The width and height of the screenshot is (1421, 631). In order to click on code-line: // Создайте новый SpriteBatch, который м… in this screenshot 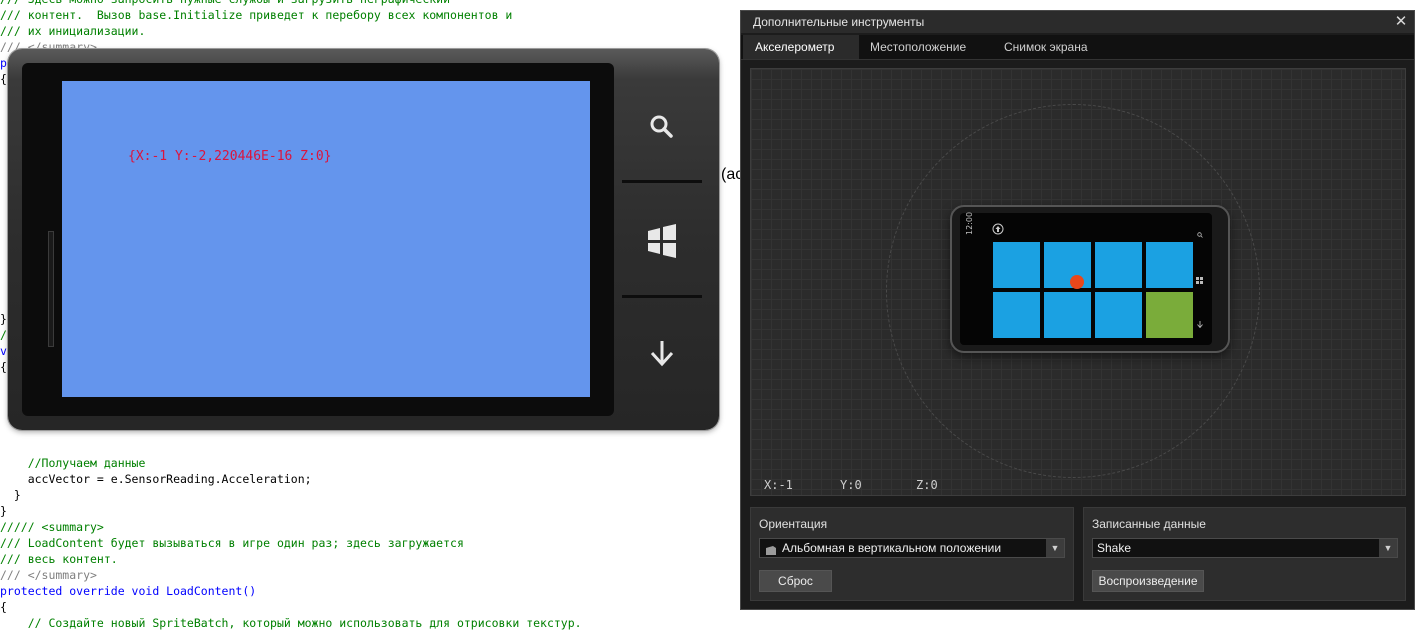, I will do `click(291, 623)`.